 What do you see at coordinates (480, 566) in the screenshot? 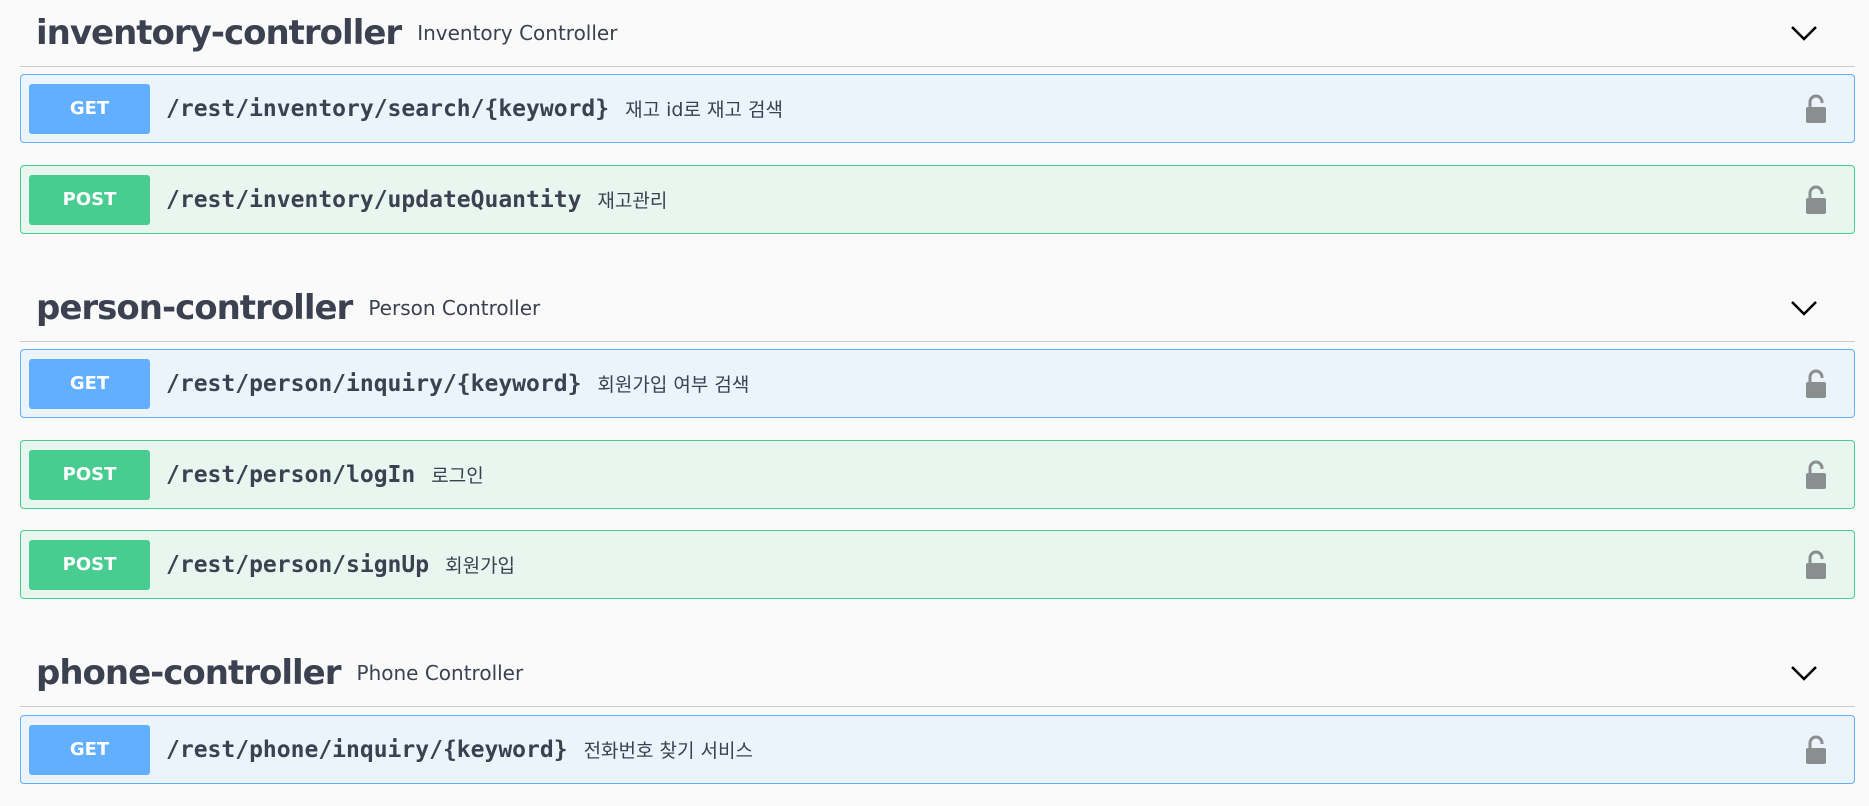
I see `operation-summary: 회원가입` at bounding box center [480, 566].